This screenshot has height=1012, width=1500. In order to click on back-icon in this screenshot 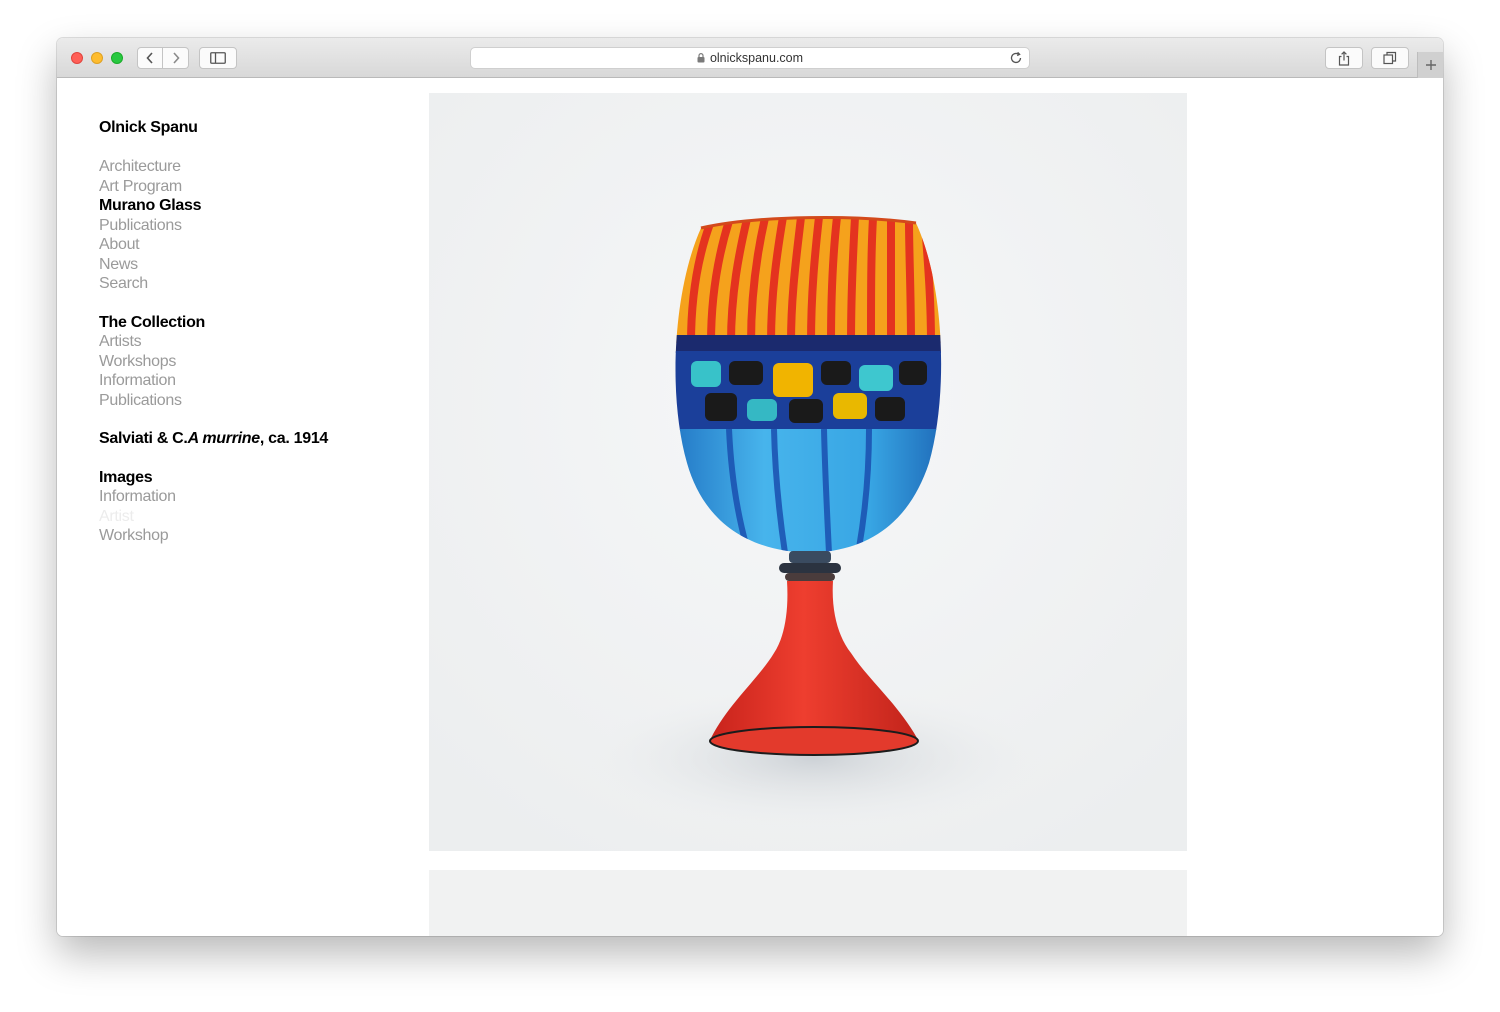, I will do `click(149, 58)`.